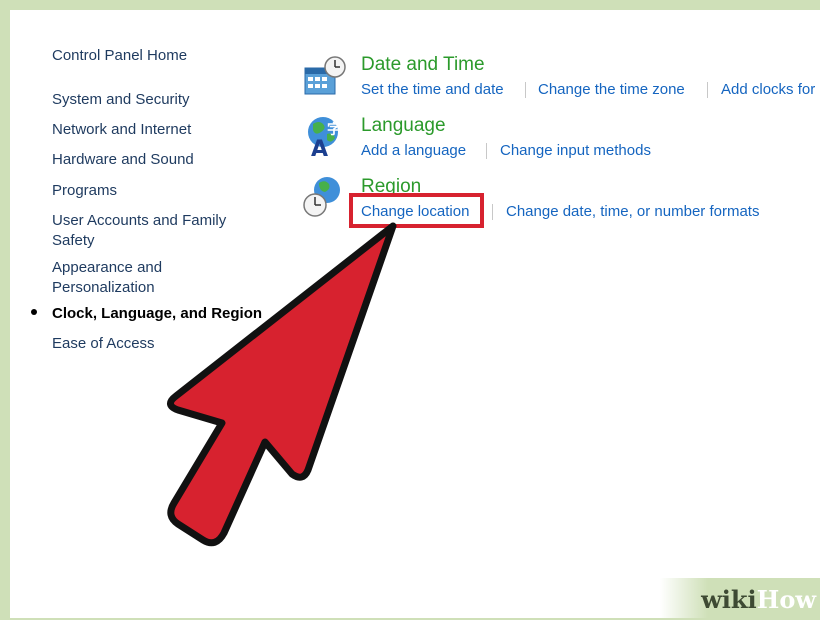 The width and height of the screenshot is (820, 620). I want to click on sidebar-item-control-panel-home: Control Panel Home, so click(159, 56).